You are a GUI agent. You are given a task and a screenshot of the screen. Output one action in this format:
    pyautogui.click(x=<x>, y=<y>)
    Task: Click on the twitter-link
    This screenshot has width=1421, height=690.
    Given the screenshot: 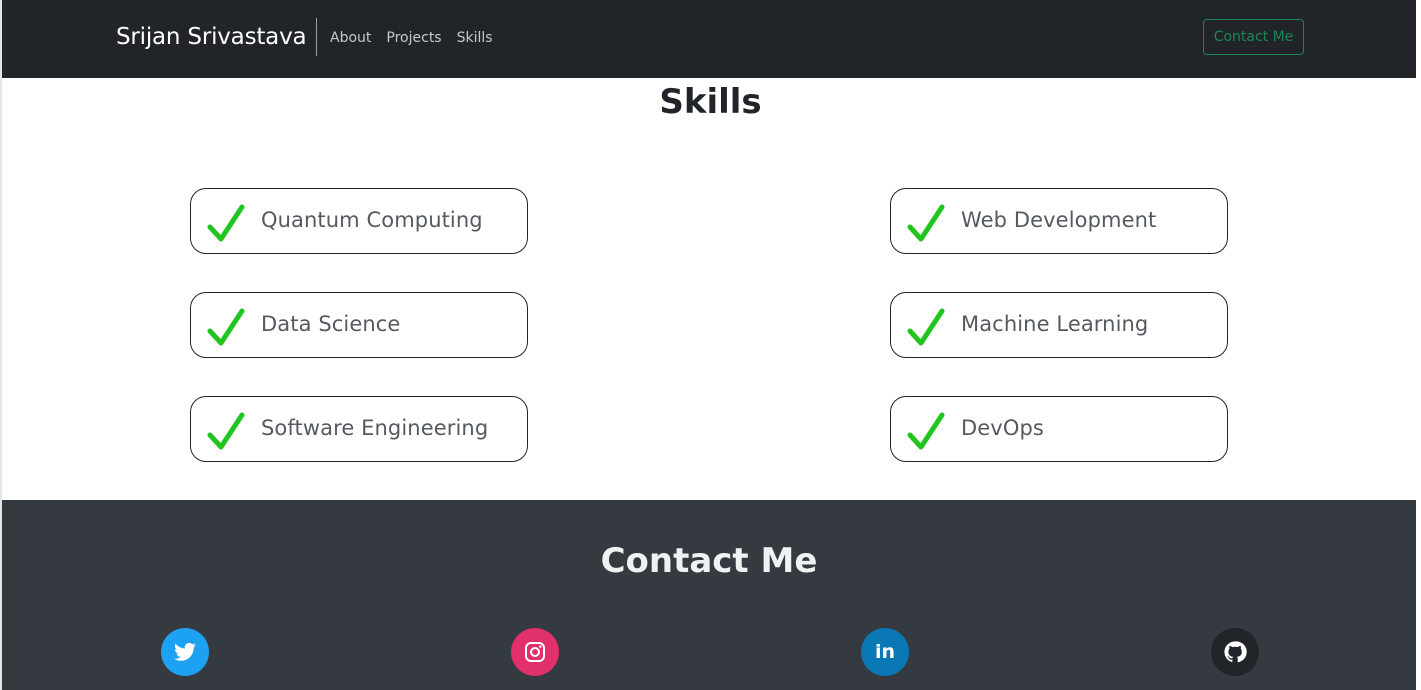 What is the action you would take?
    pyautogui.click(x=185, y=652)
    